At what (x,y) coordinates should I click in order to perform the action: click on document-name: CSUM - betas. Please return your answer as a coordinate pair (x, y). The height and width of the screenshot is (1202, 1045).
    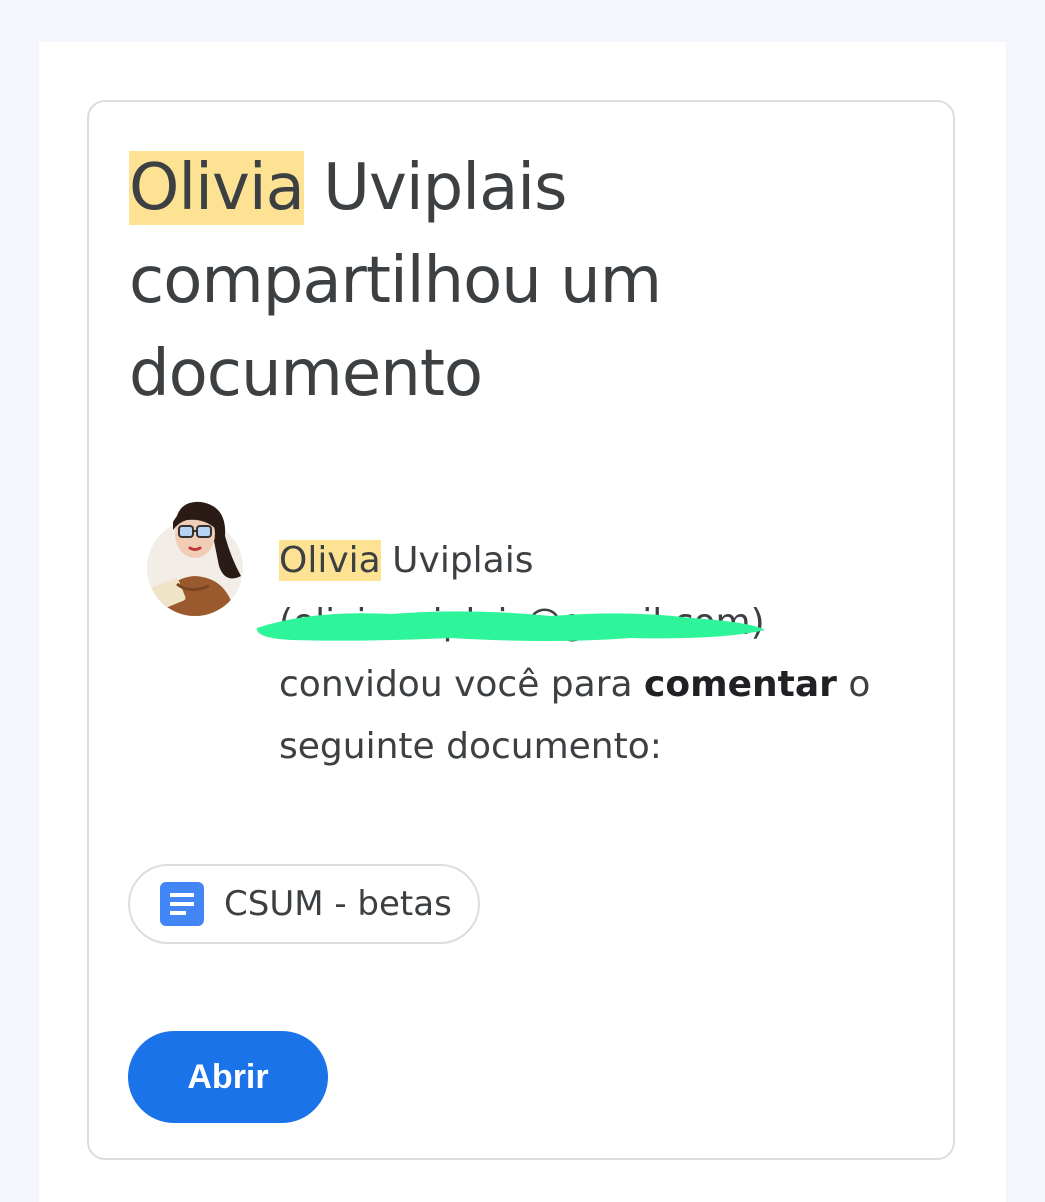
    Looking at the image, I should click on (338, 904).